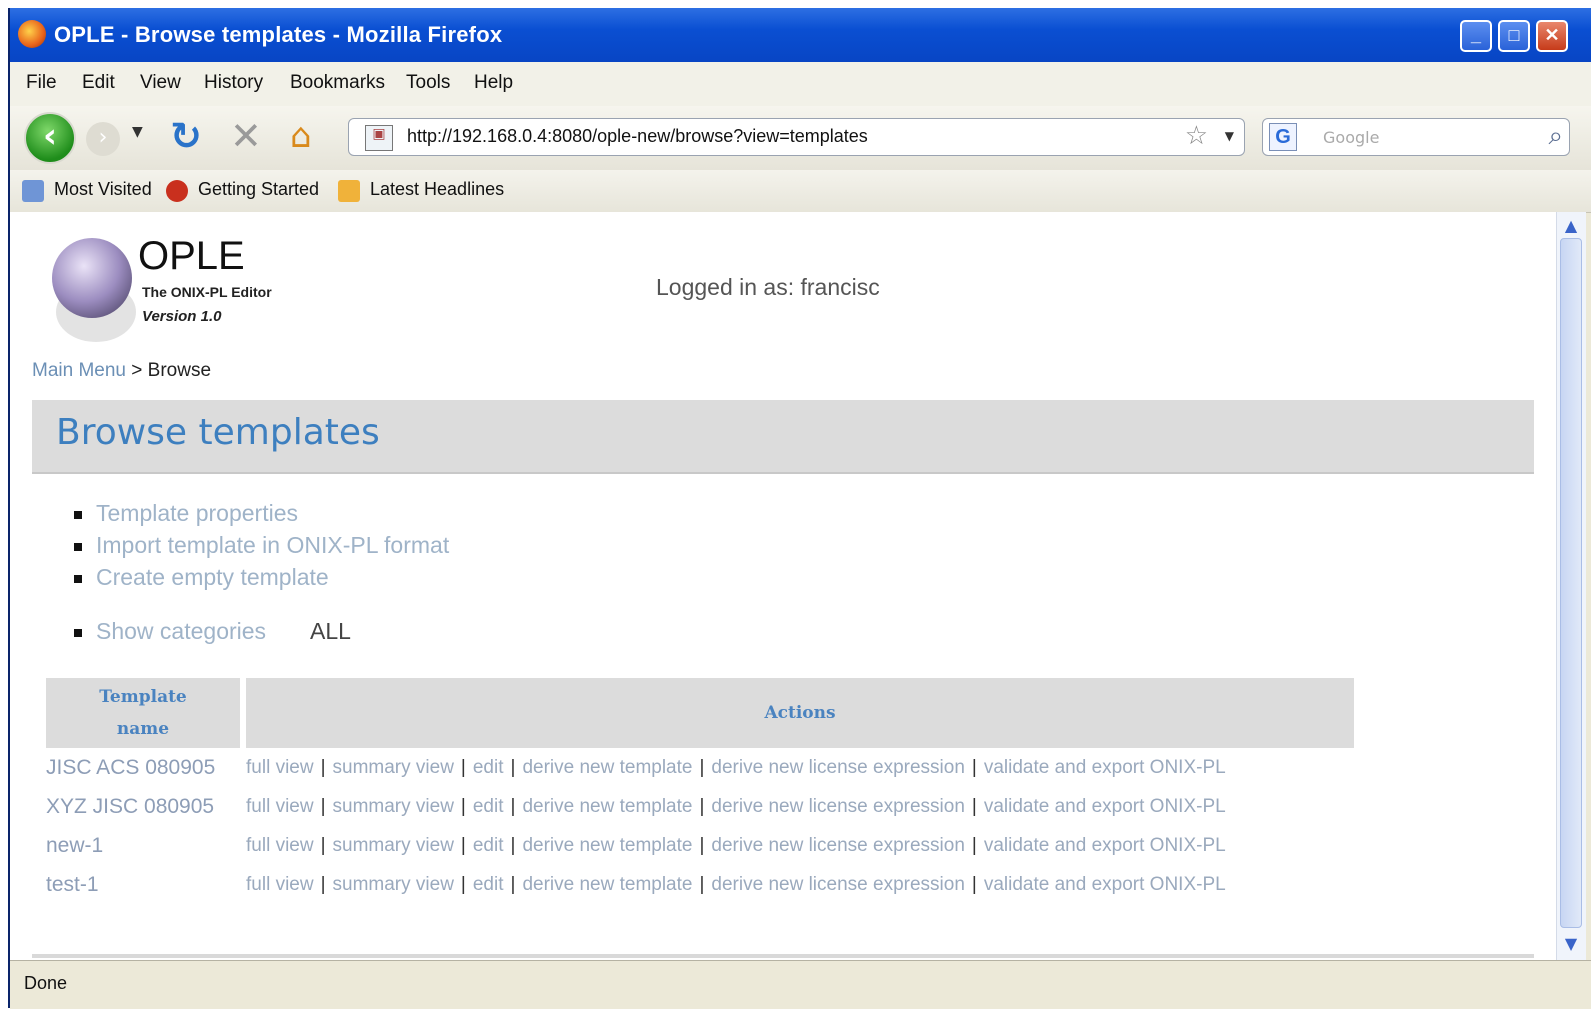  What do you see at coordinates (800, 713) in the screenshot?
I see `column-header-actions: Actions` at bounding box center [800, 713].